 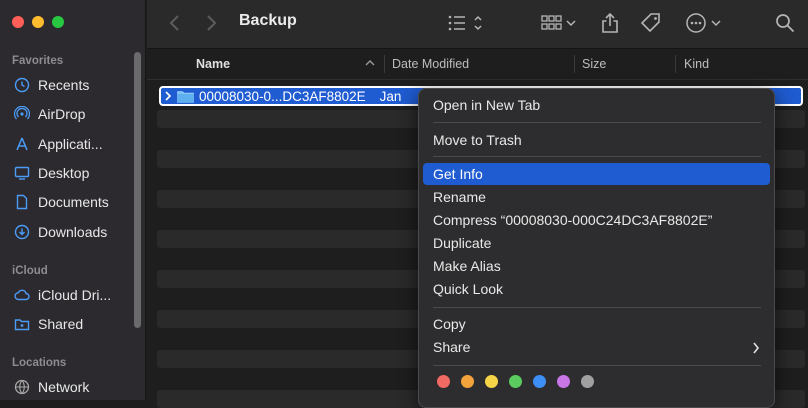 What do you see at coordinates (185, 96) in the screenshot?
I see `folder-icon` at bounding box center [185, 96].